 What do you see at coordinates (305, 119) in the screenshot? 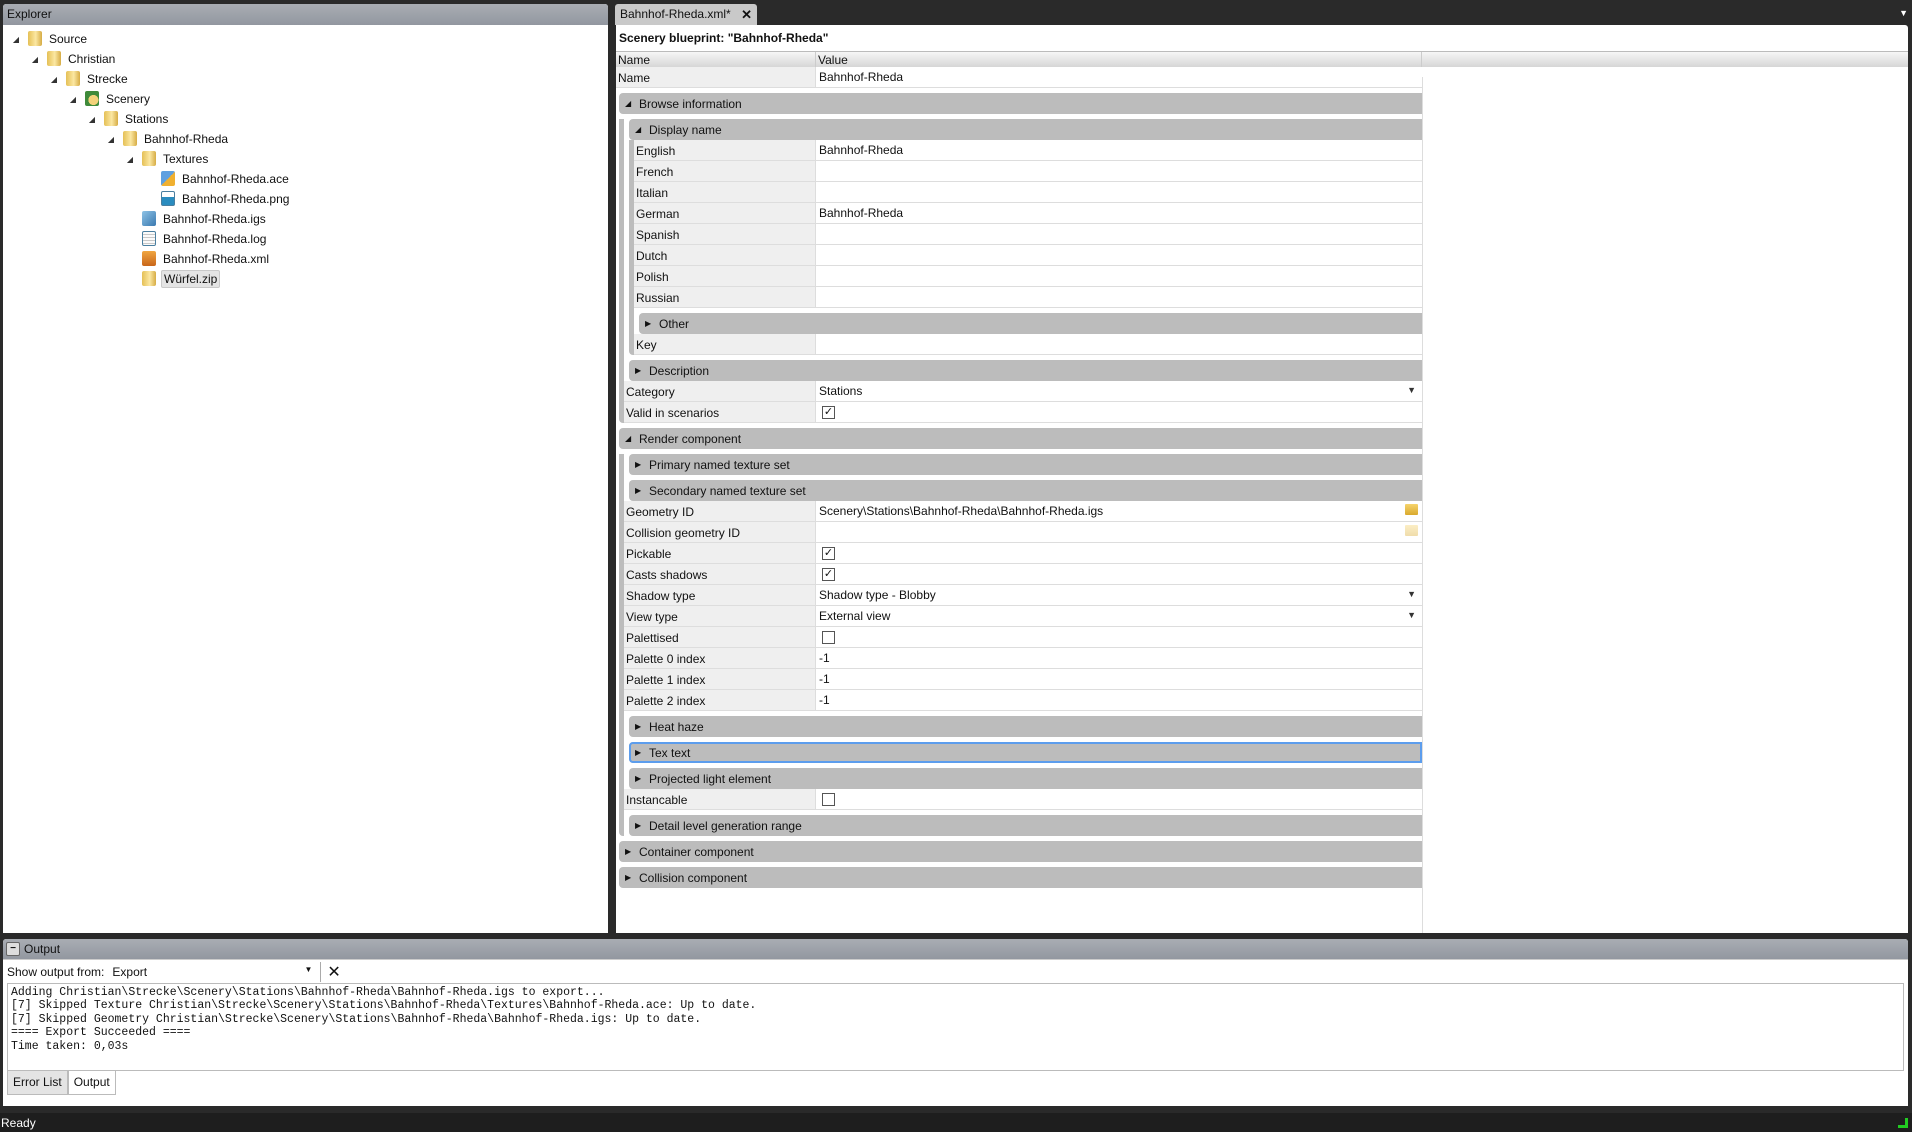
I see `tree-item: ◢ Stations` at bounding box center [305, 119].